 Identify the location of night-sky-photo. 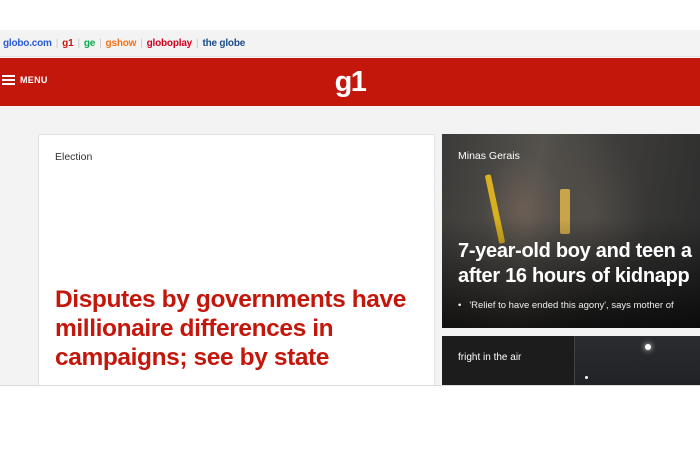
(637, 361).